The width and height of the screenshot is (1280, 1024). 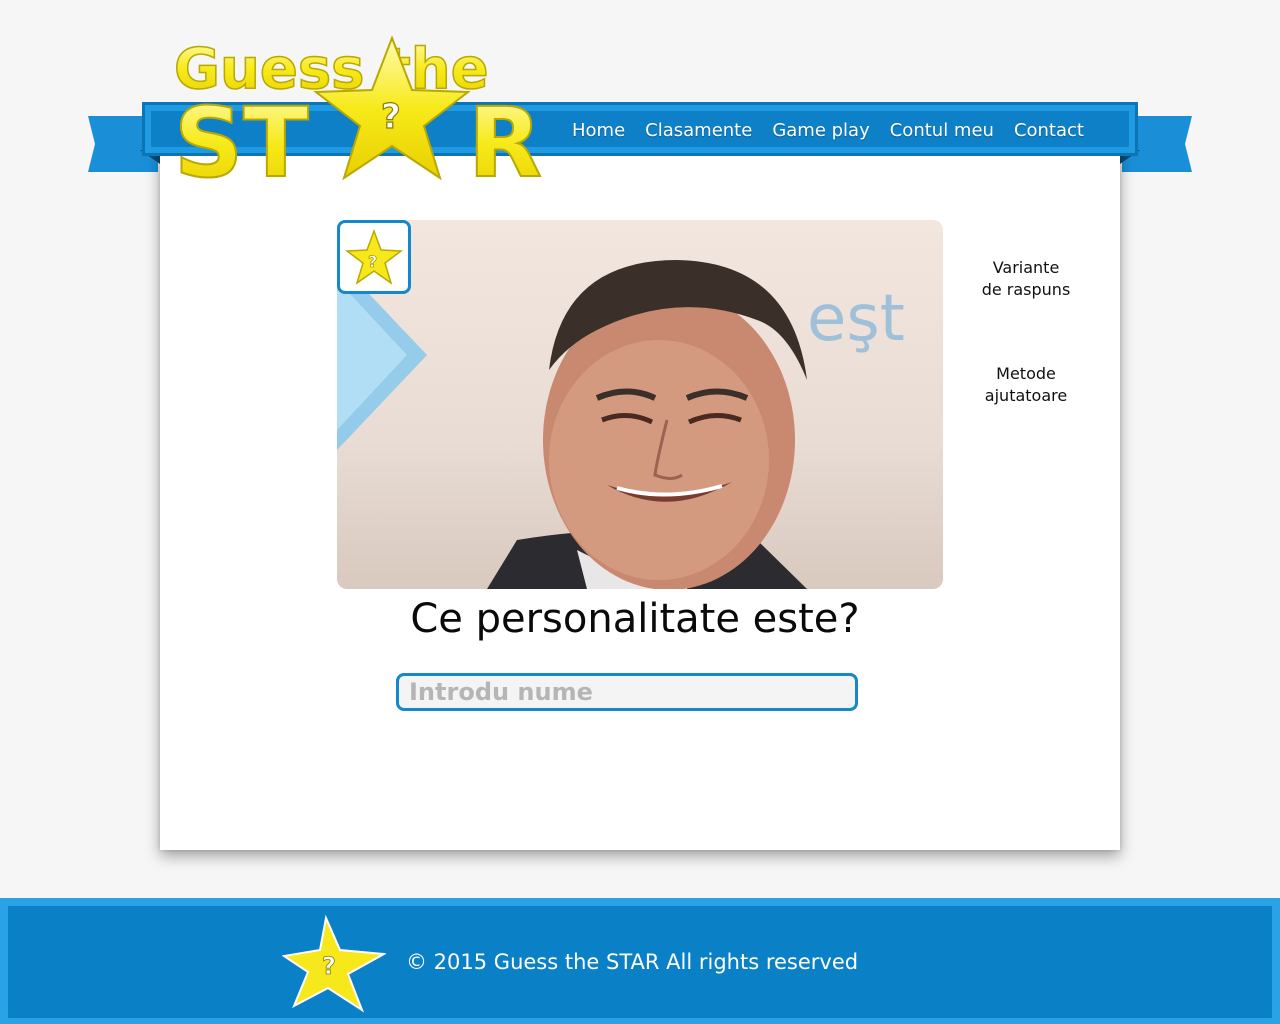 I want to click on footer-star-question-mark: ?, so click(x=329, y=966).